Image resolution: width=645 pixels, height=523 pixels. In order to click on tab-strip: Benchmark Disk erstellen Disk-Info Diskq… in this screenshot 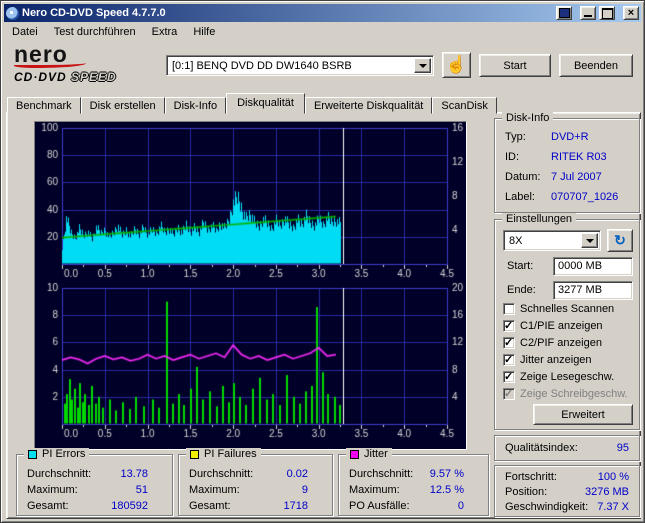, I will do `click(252, 103)`.